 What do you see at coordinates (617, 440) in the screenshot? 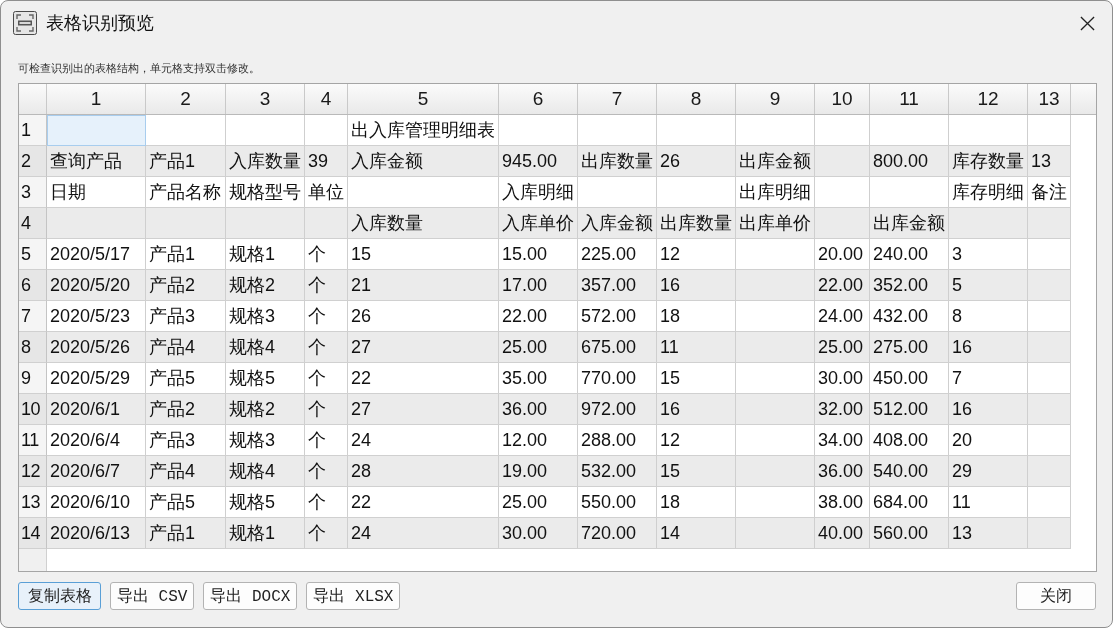
I see `table-cell: 288.00` at bounding box center [617, 440].